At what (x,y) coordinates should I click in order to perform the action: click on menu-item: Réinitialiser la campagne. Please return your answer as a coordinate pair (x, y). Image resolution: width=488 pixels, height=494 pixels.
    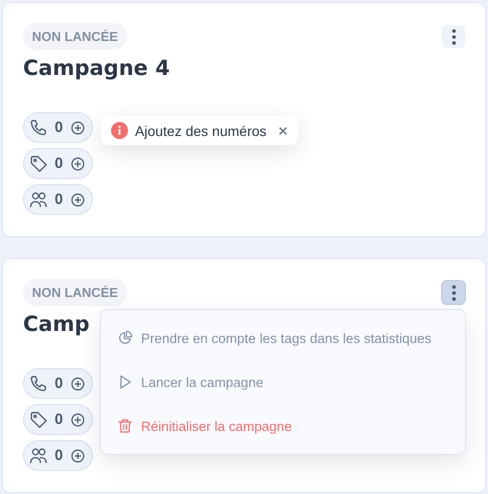
    Looking at the image, I should click on (283, 426).